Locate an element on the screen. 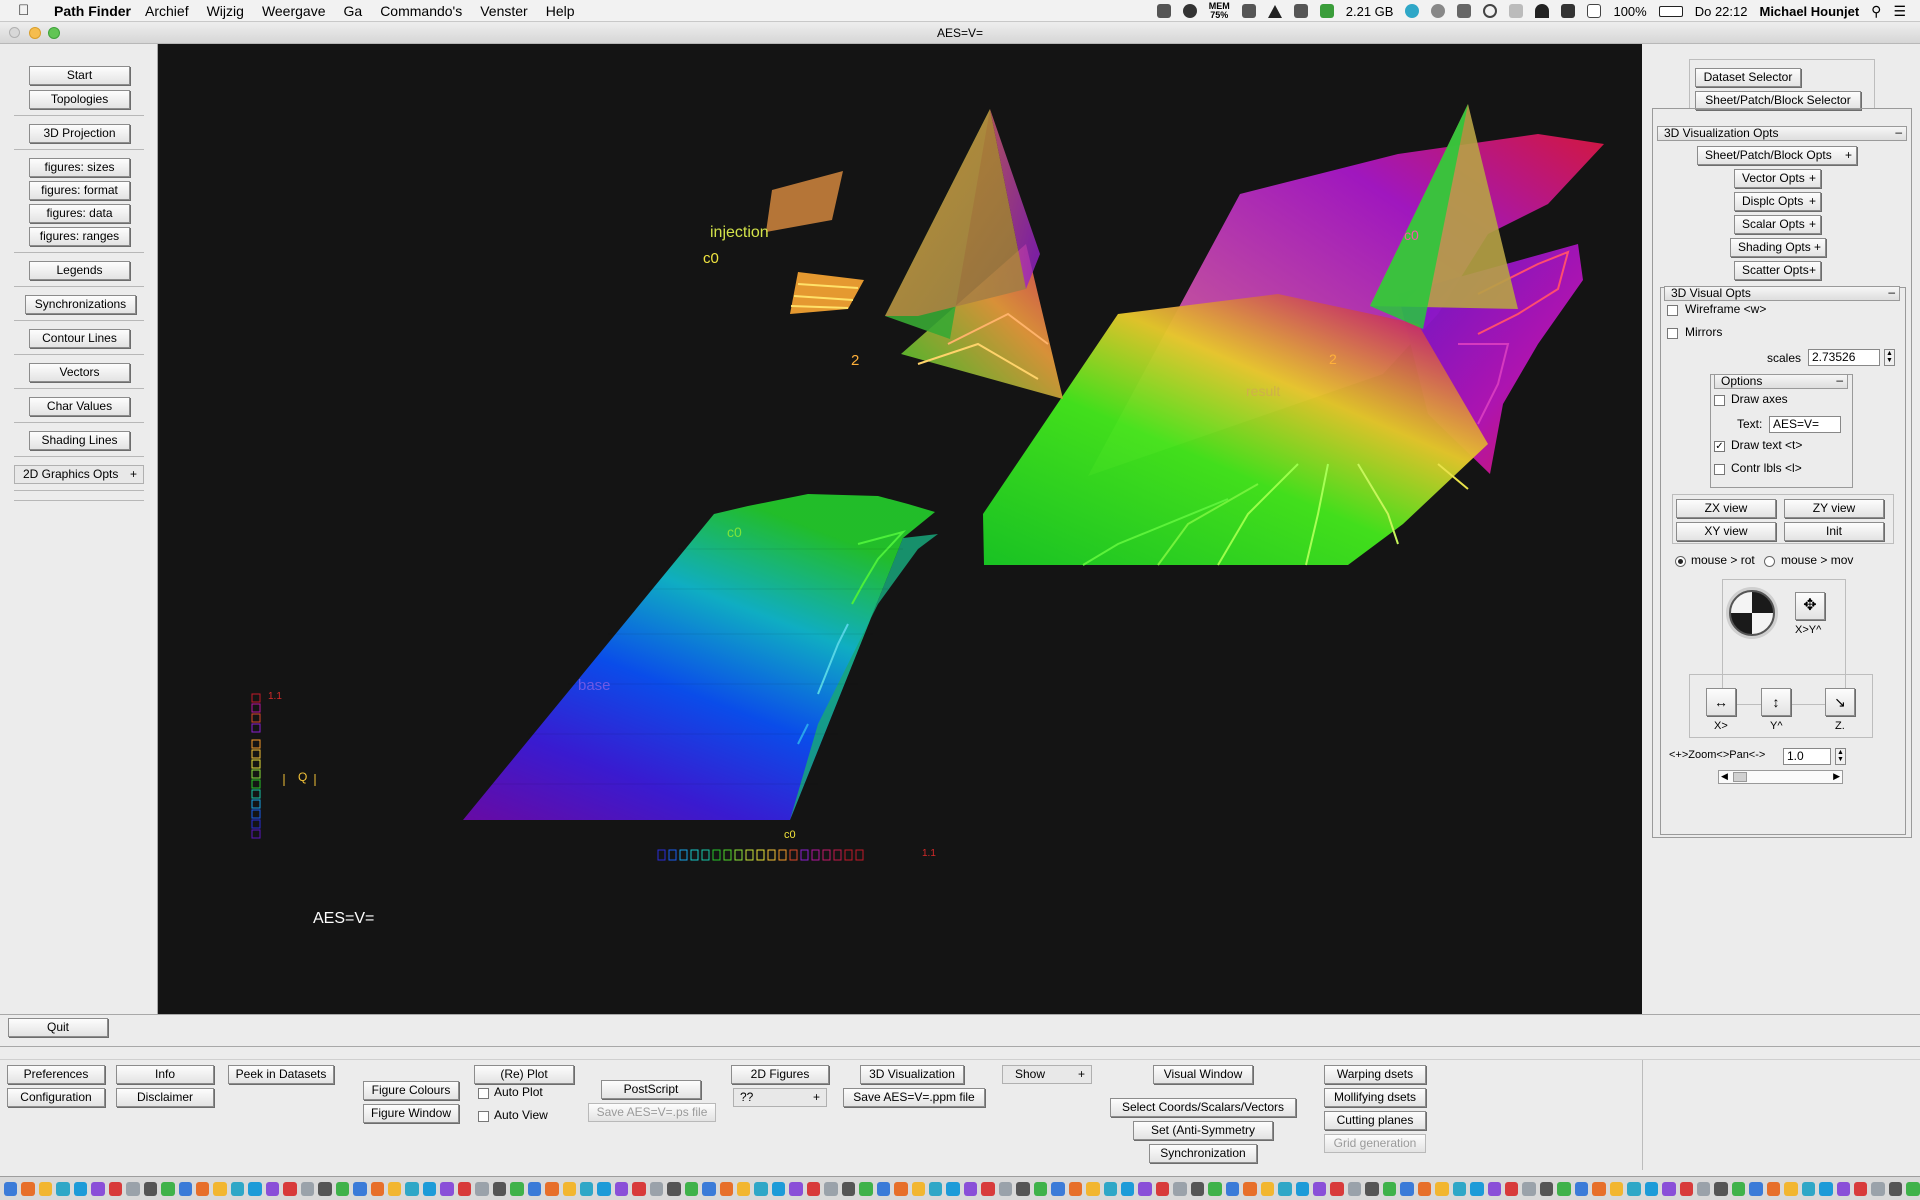 This screenshot has height=1200, width=1920. mouse-mov-radio is located at coordinates (1769, 561).